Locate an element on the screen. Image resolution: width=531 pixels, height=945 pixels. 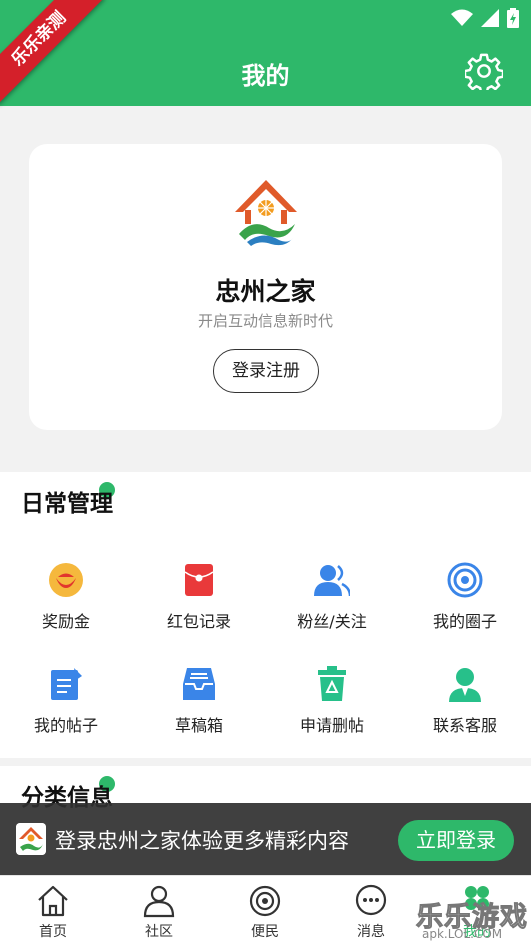
customer-service-icon is located at coordinates (465, 685).